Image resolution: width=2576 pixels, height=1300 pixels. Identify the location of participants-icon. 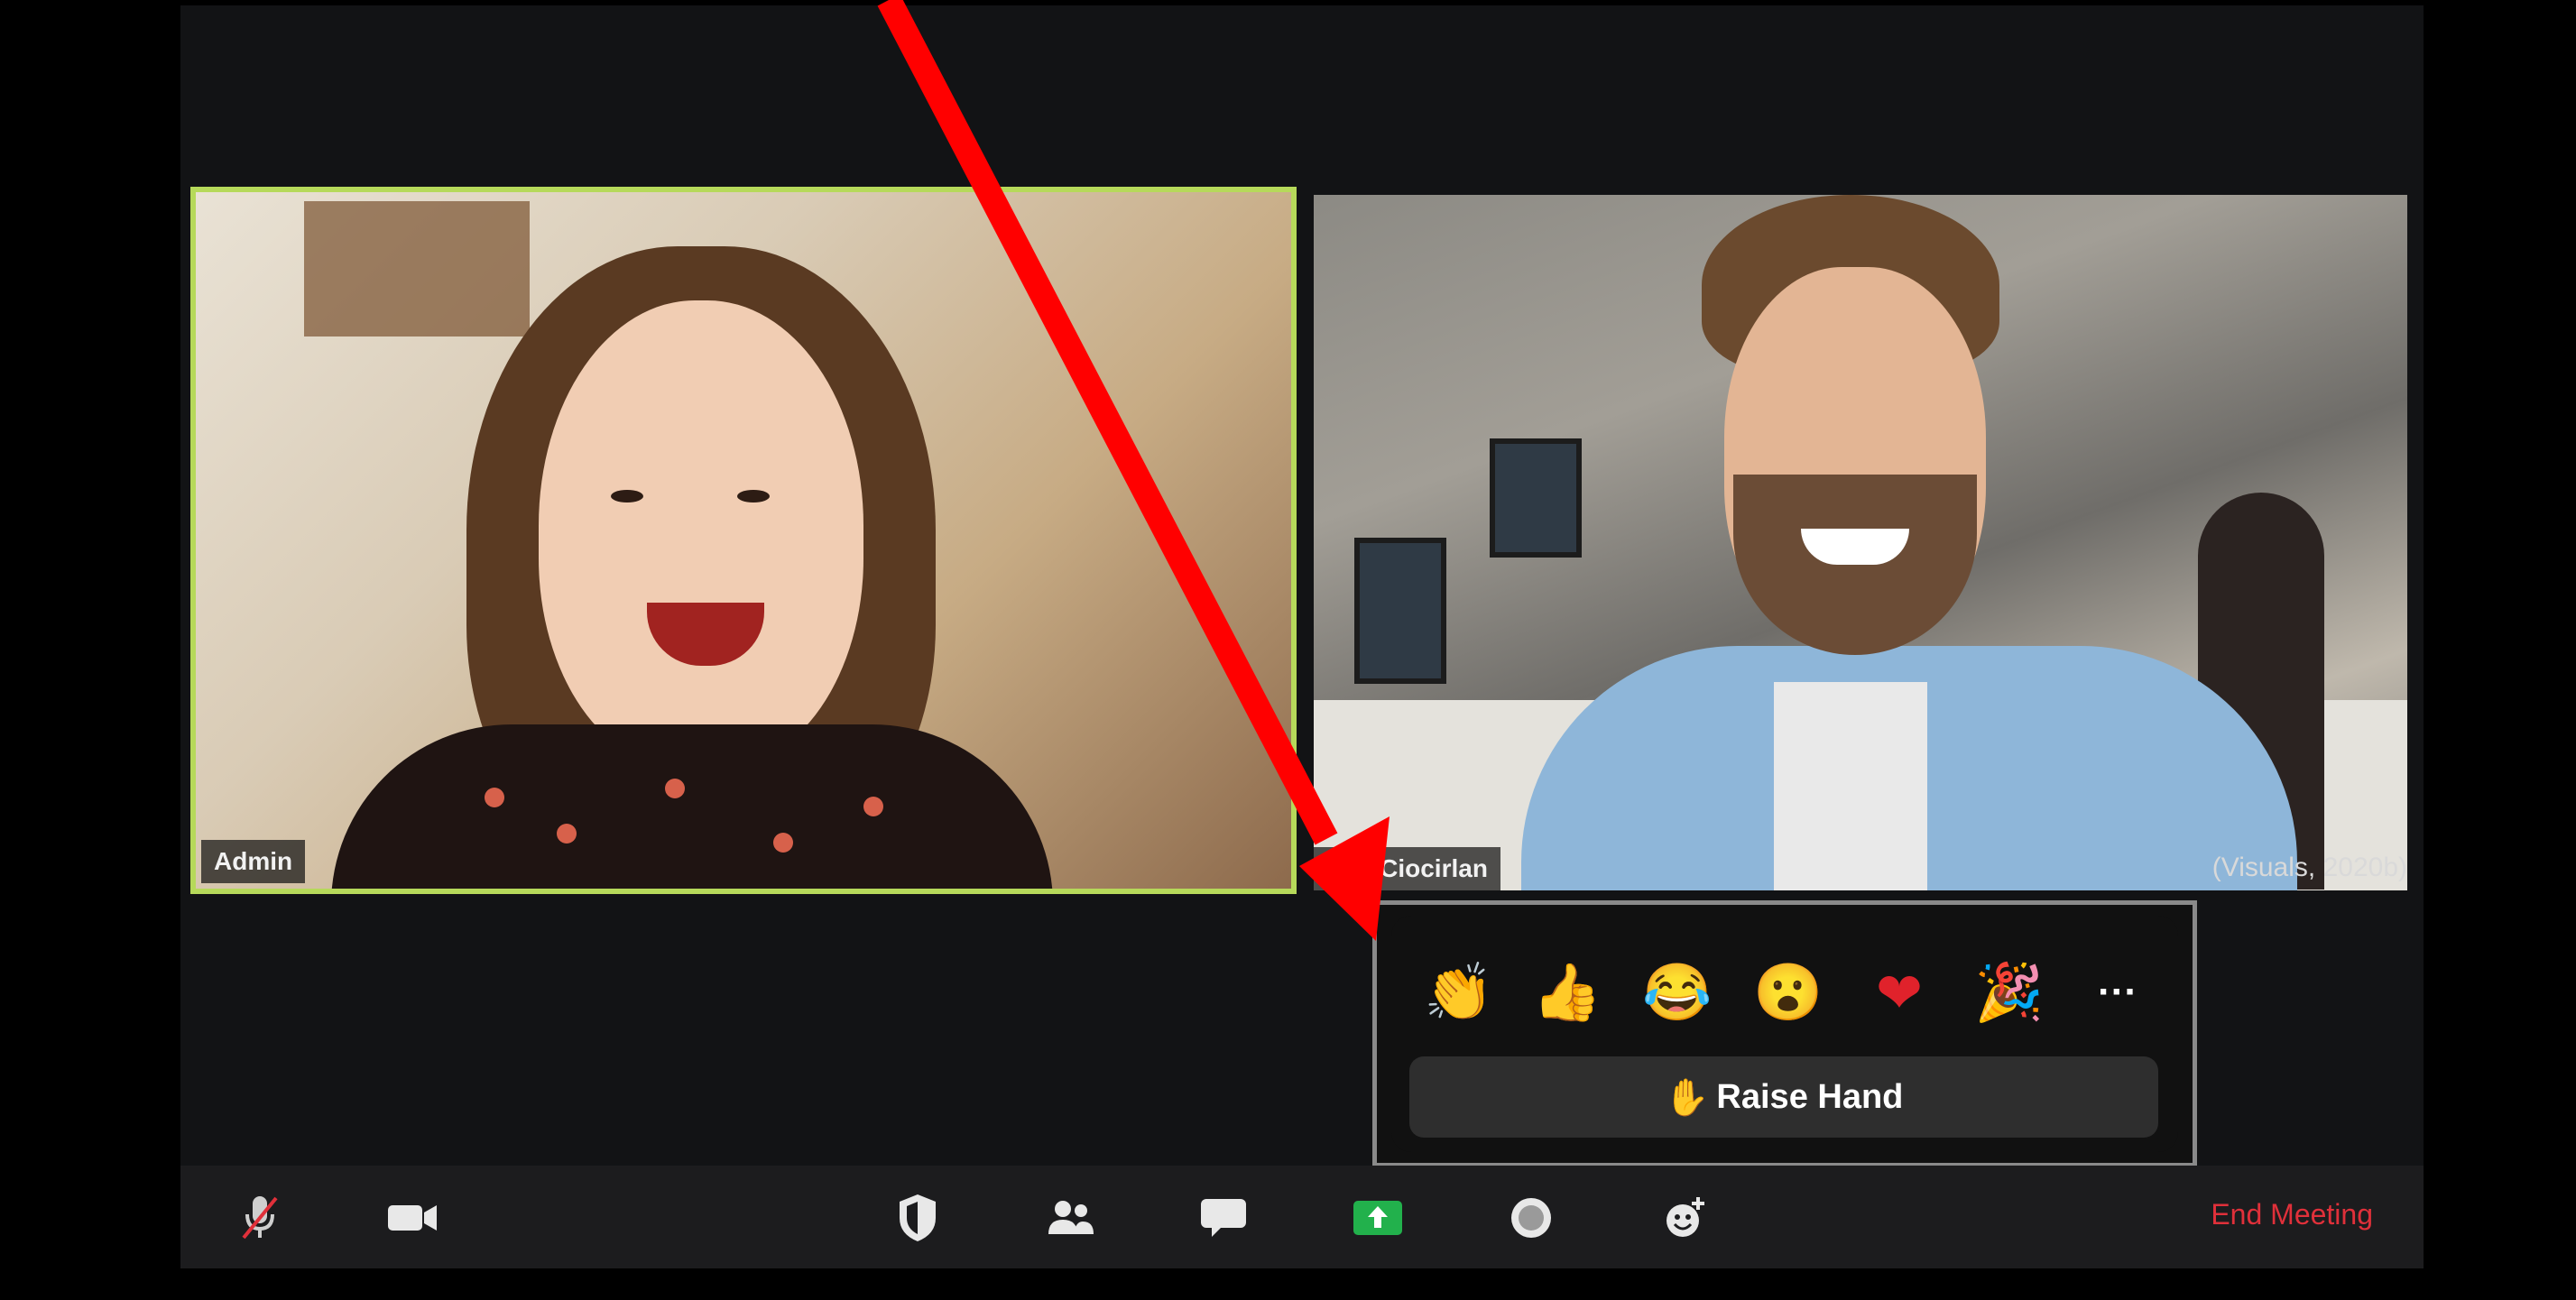
(1071, 1218).